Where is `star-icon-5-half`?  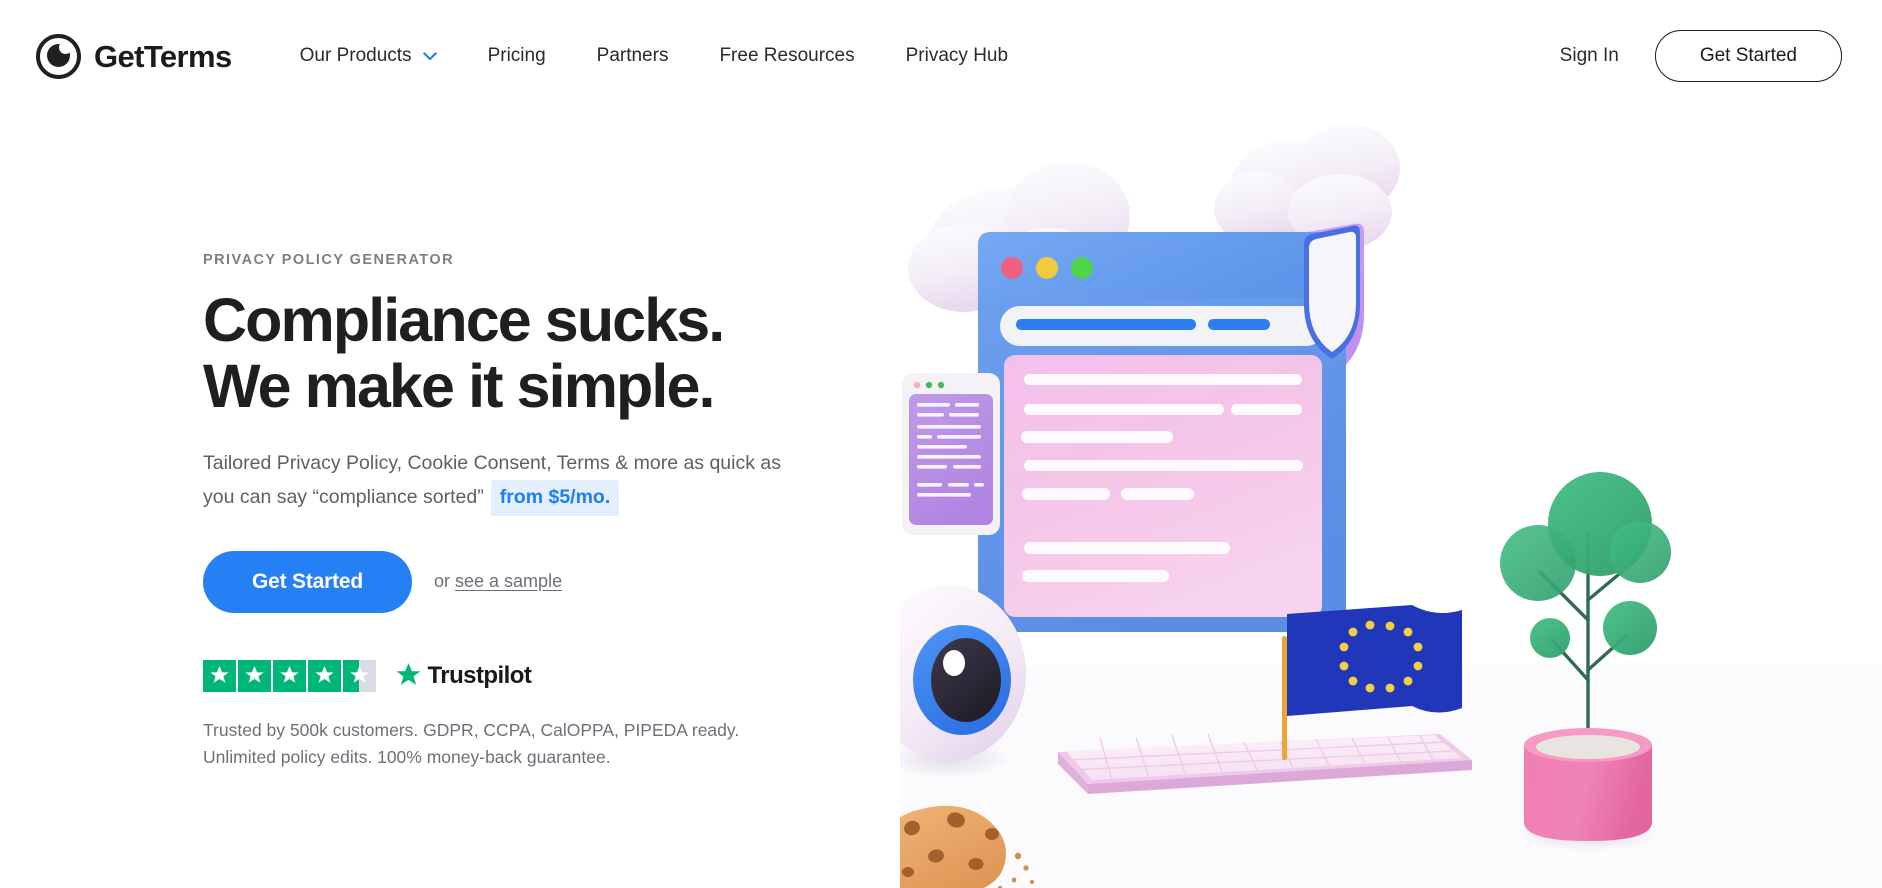 star-icon-5-half is located at coordinates (359, 675).